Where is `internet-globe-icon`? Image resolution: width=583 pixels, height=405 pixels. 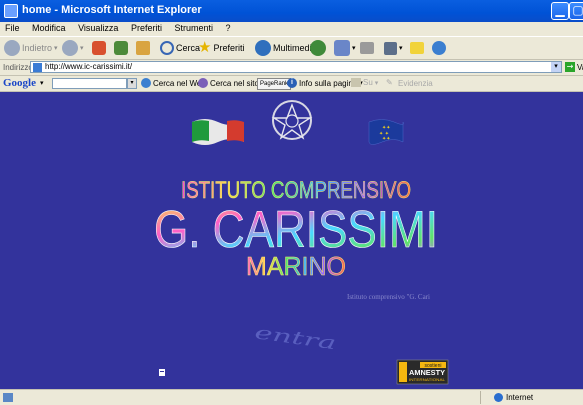
internet-globe-icon is located at coordinates (498, 397).